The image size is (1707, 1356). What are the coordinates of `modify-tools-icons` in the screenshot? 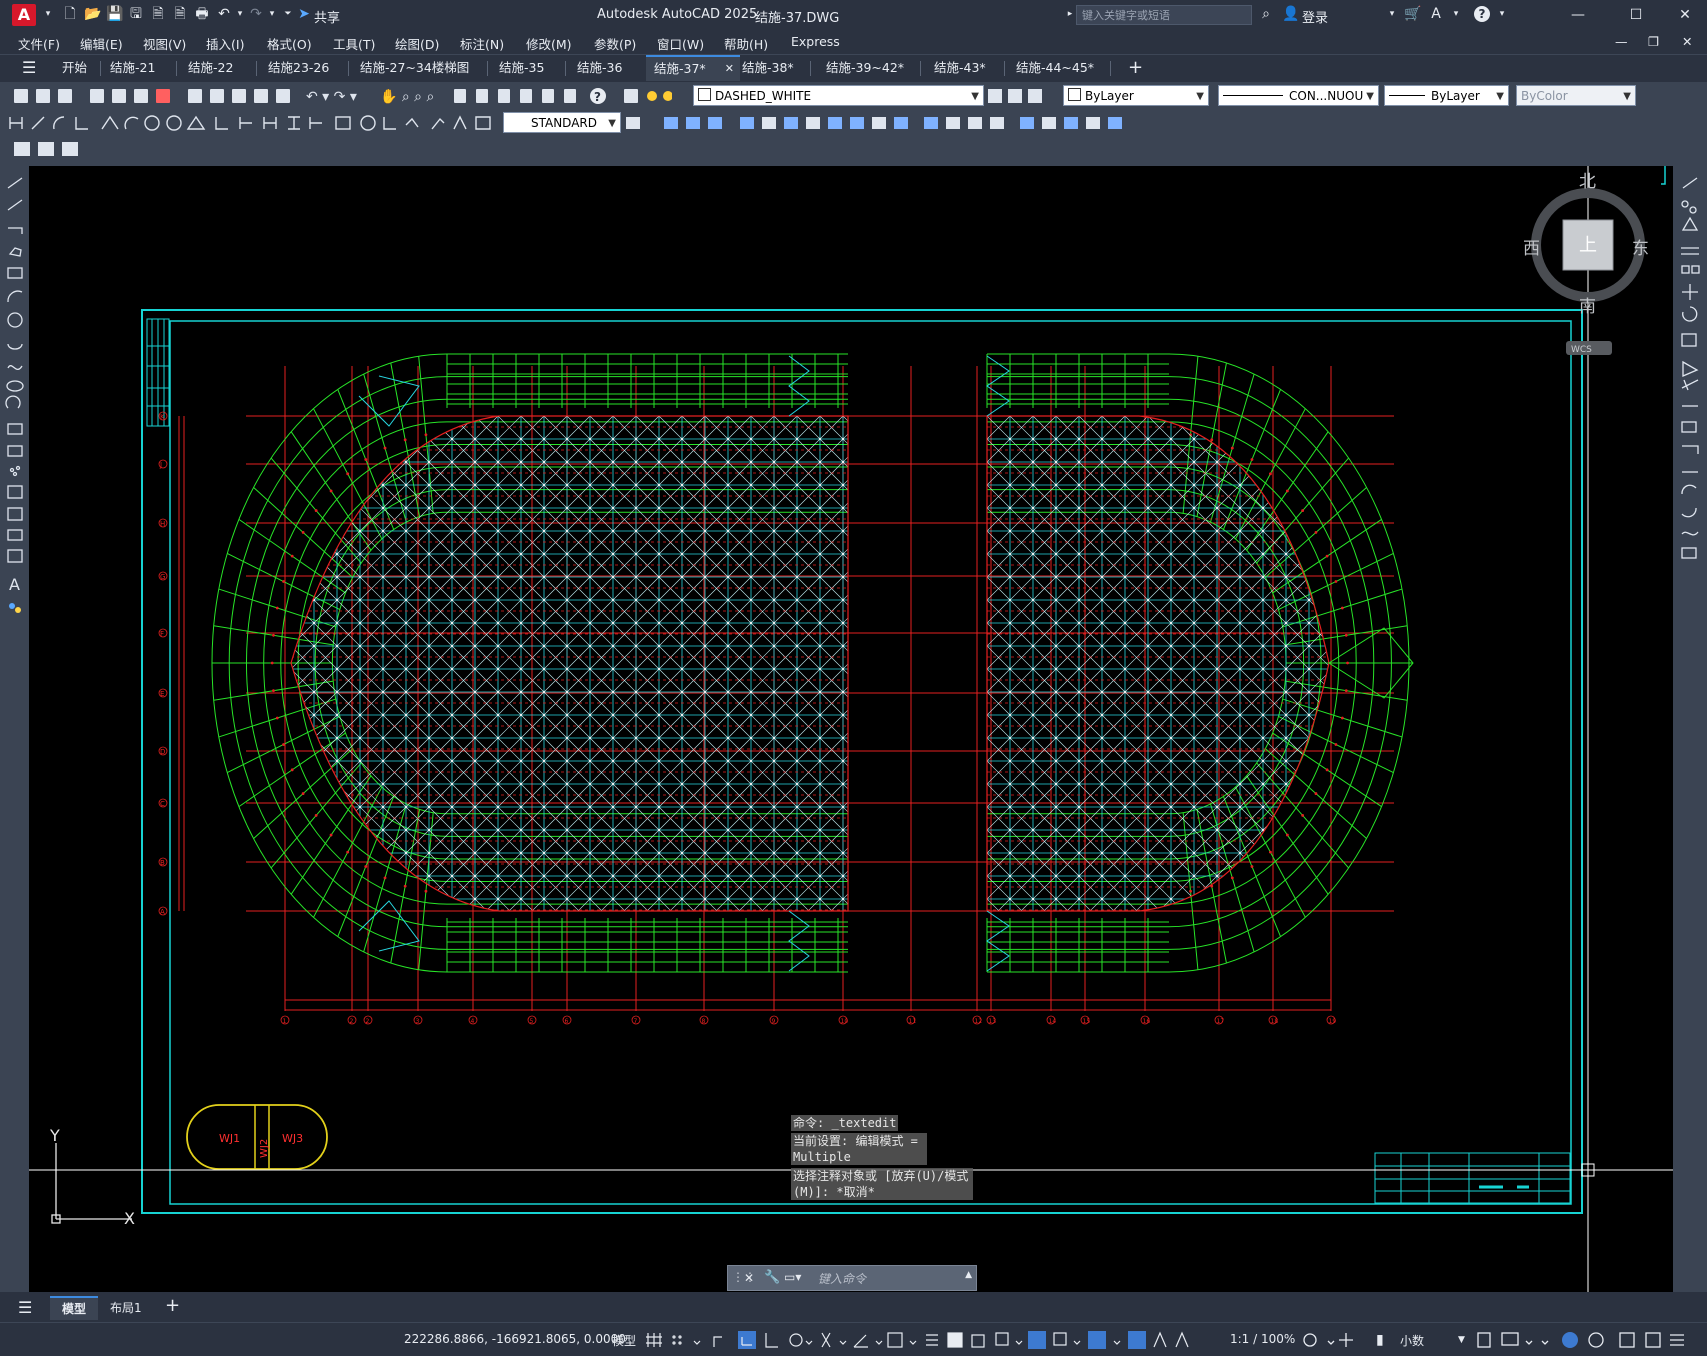 It's located at (879, 123).